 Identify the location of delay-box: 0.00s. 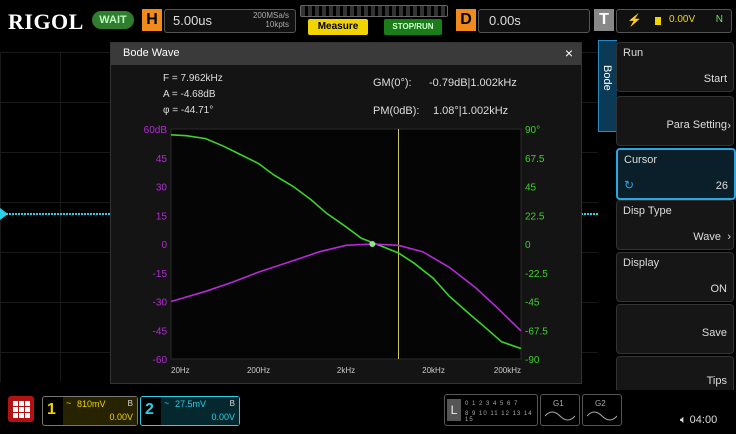
(534, 21).